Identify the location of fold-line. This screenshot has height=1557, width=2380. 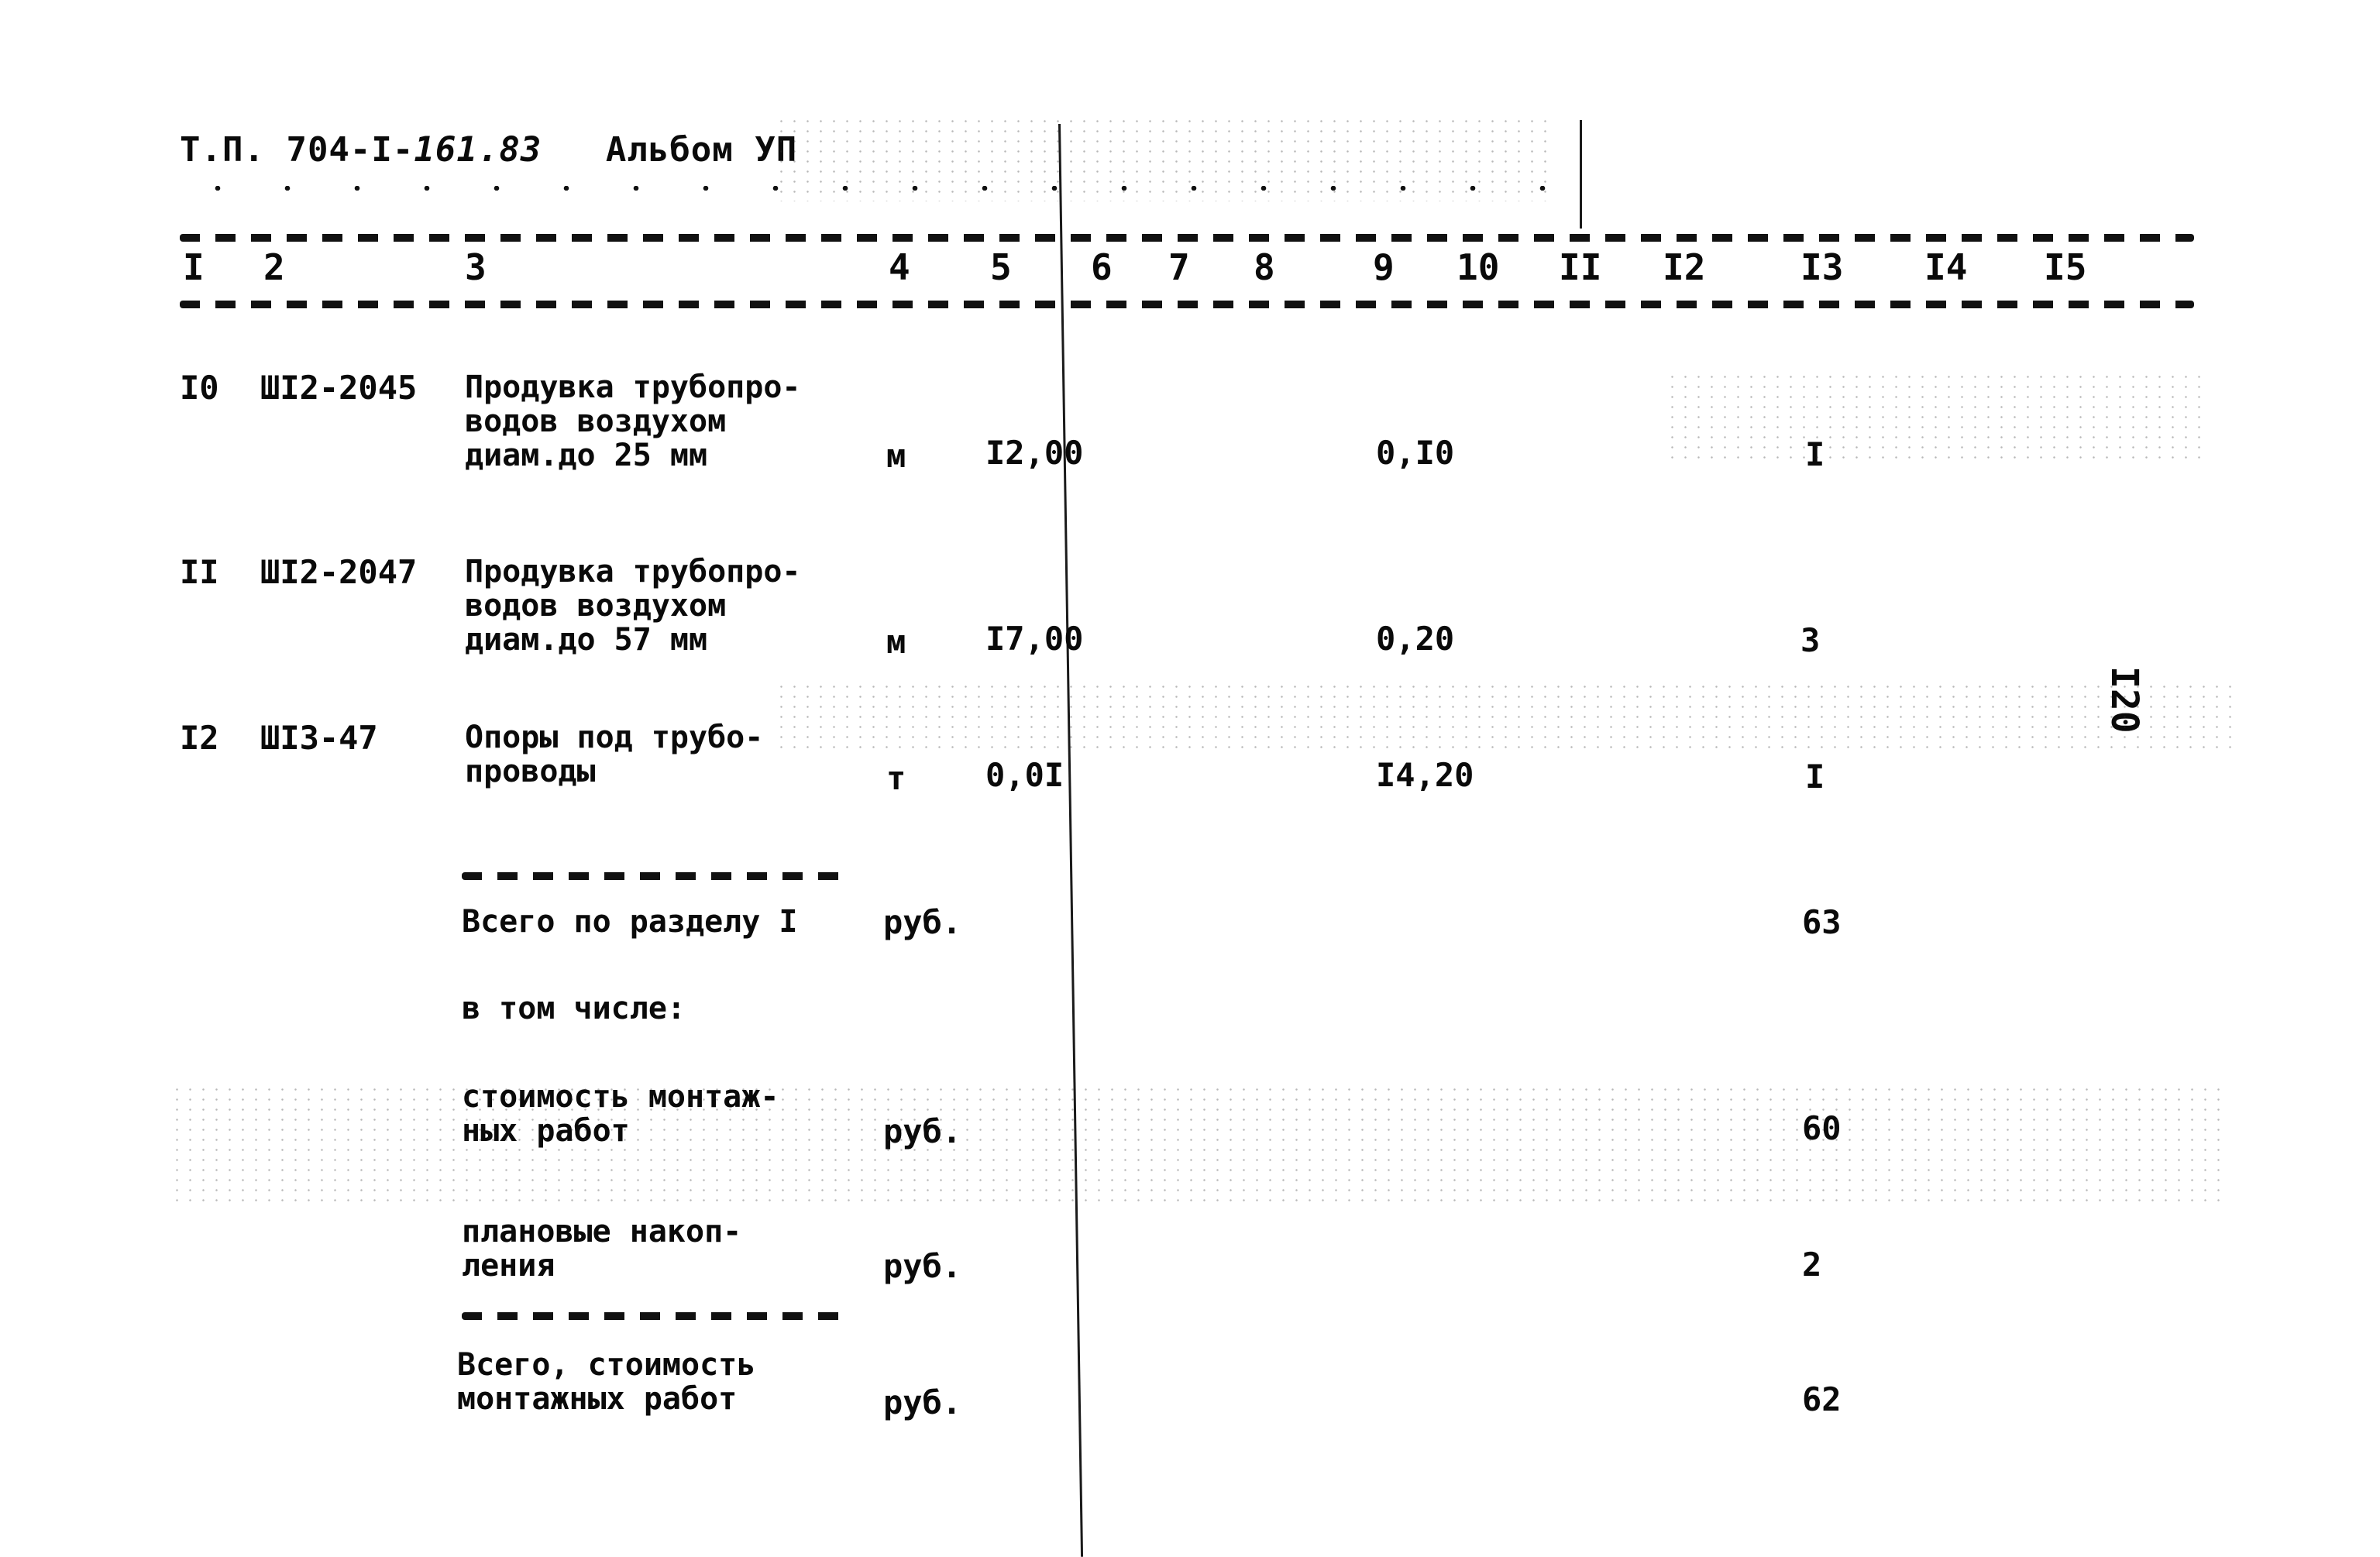
(1071, 840).